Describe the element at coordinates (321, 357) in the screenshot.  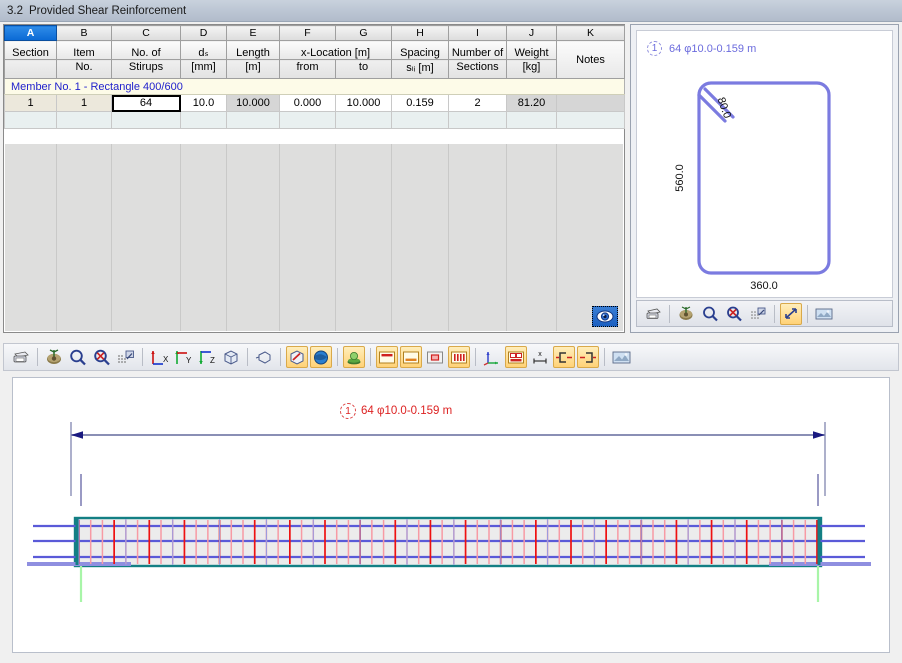
I see `globe-icon` at that location.